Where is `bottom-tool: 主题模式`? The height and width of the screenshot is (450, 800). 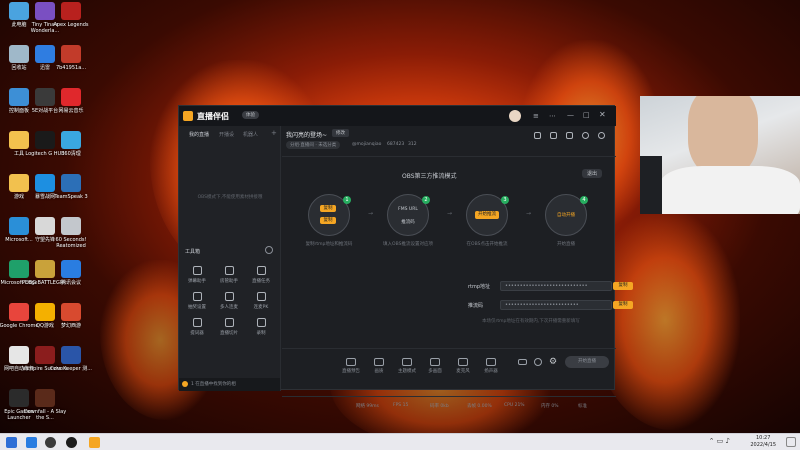
bottom-tool: 主题模式 is located at coordinates (407, 366).